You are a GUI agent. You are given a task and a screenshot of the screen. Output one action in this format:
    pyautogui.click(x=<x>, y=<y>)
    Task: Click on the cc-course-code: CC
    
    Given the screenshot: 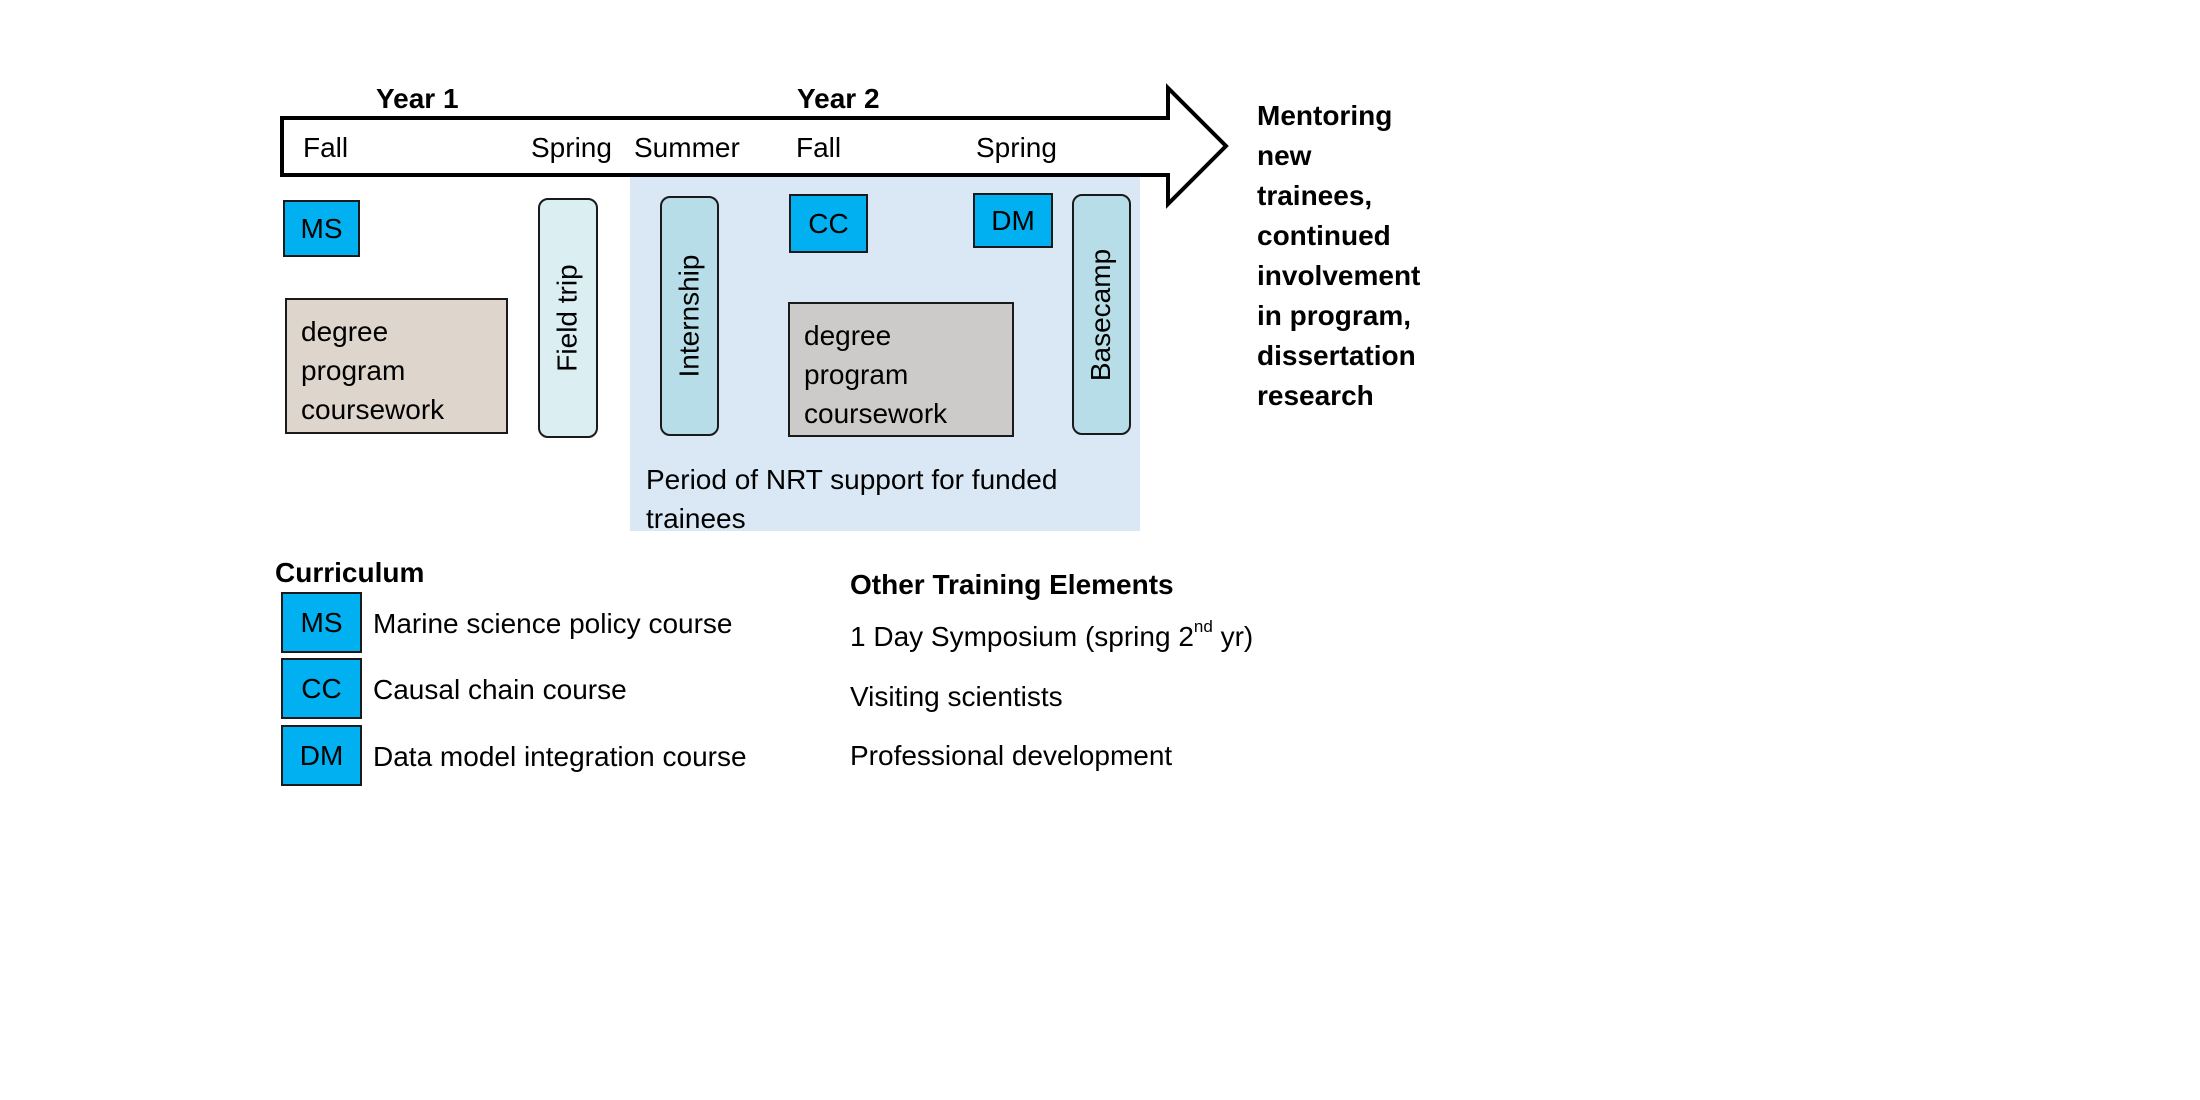 What is the action you would take?
    pyautogui.click(x=828, y=223)
    